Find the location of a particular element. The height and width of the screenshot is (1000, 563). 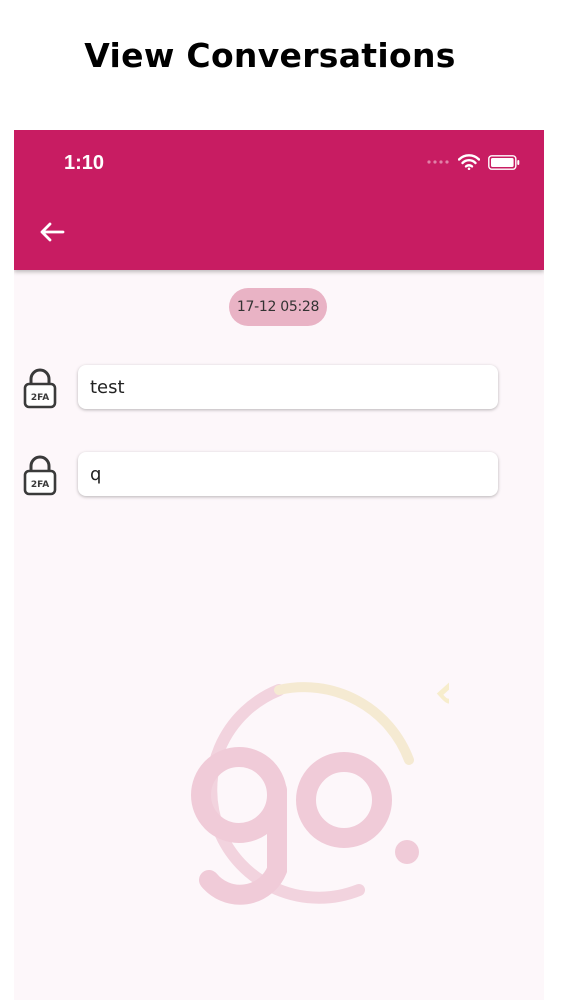

status-icons is located at coordinates (473, 162).